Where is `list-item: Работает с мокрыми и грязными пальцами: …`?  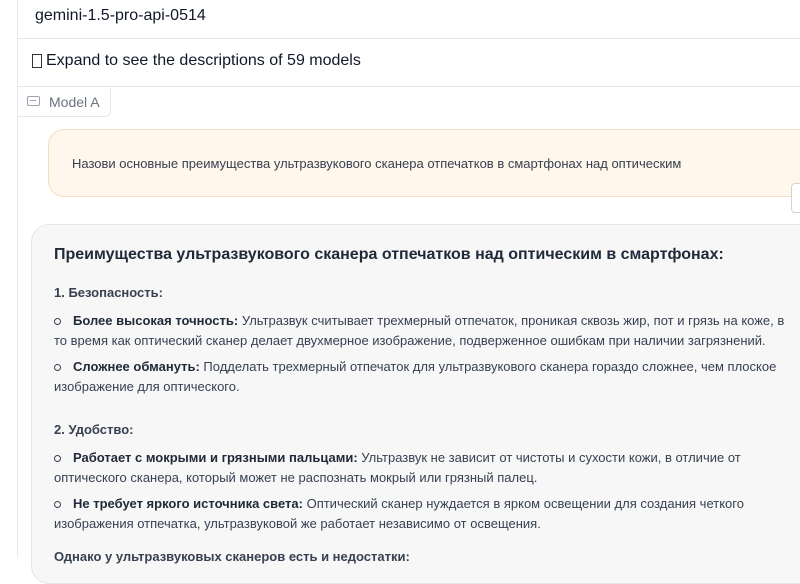
list-item: Работает с мокрыми и грязными пальцами: … is located at coordinates (421, 467).